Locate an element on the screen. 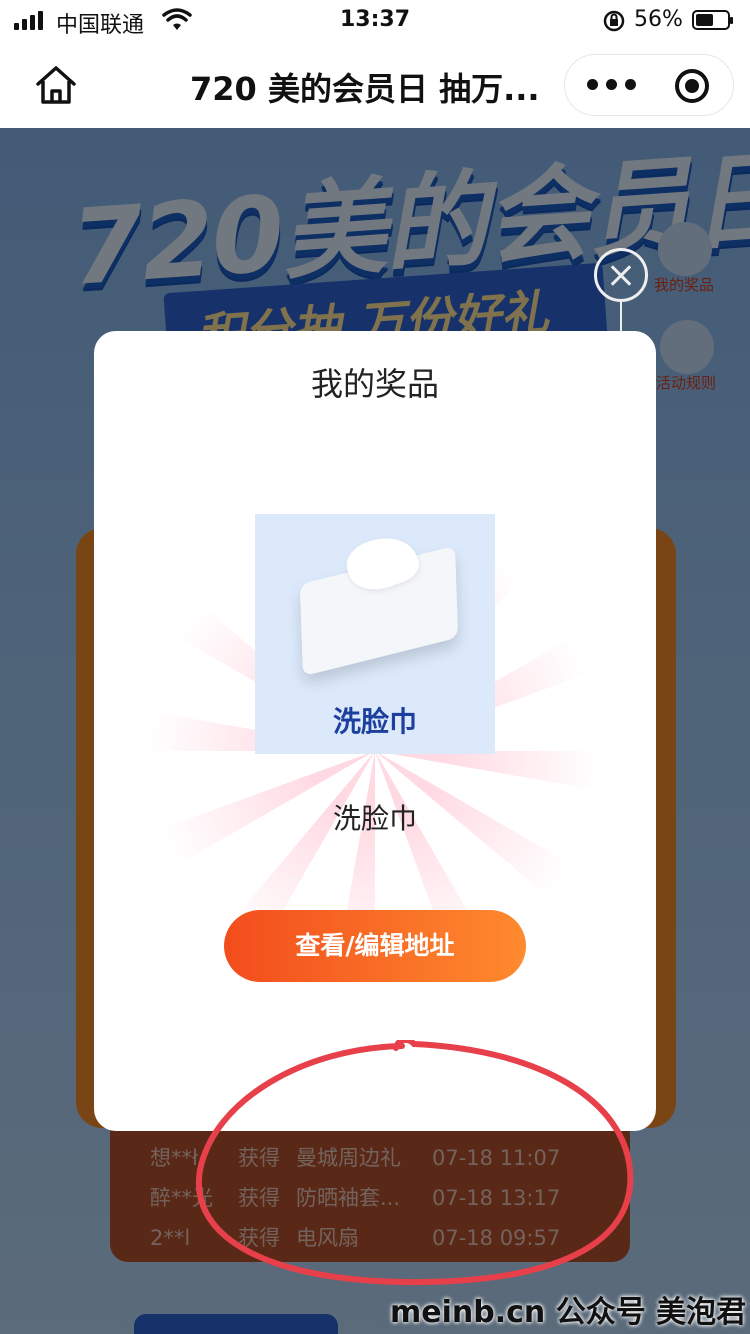  battery-percent: 56% is located at coordinates (658, 19).